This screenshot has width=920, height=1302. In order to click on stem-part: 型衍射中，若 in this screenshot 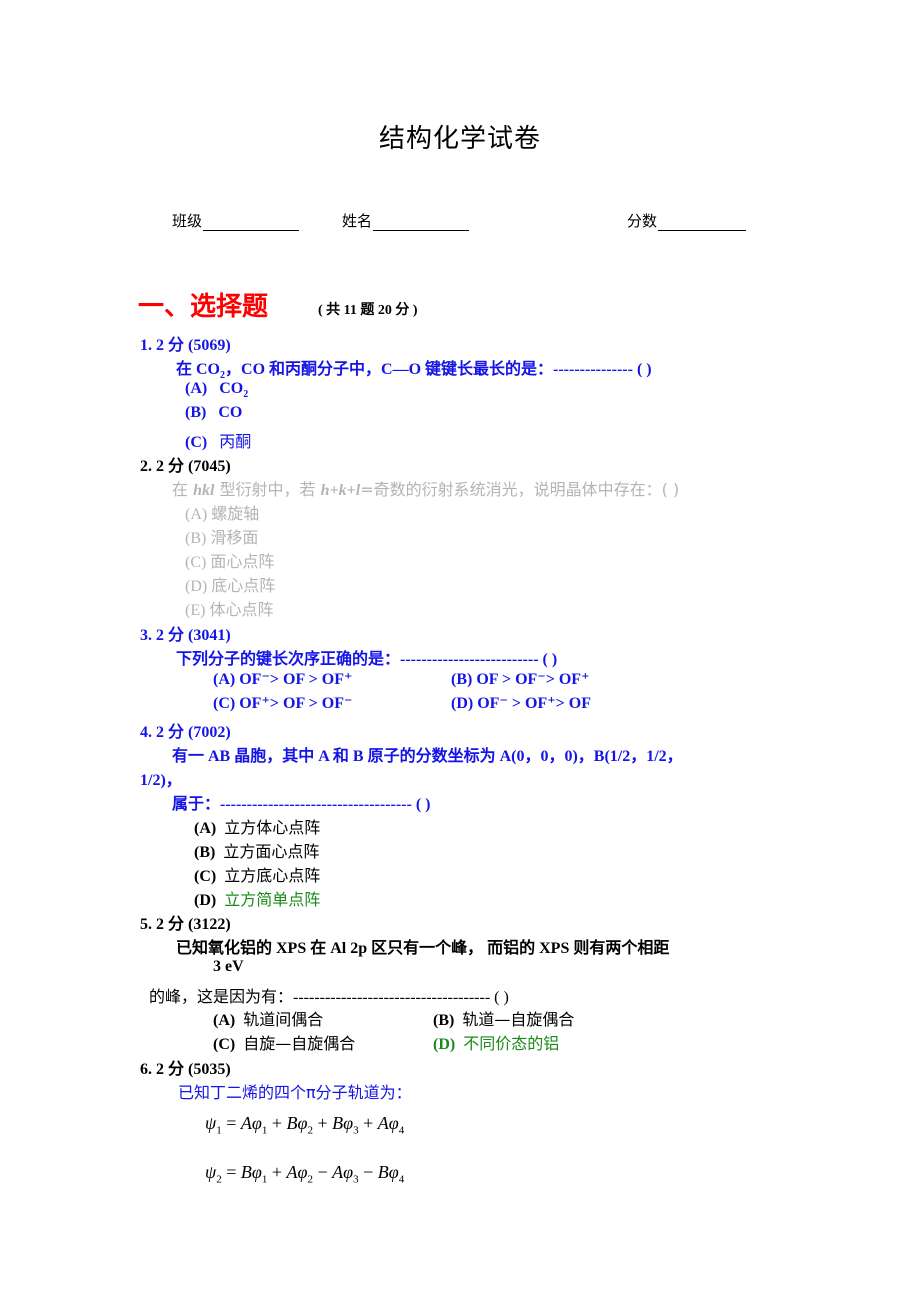, I will do `click(267, 489)`.